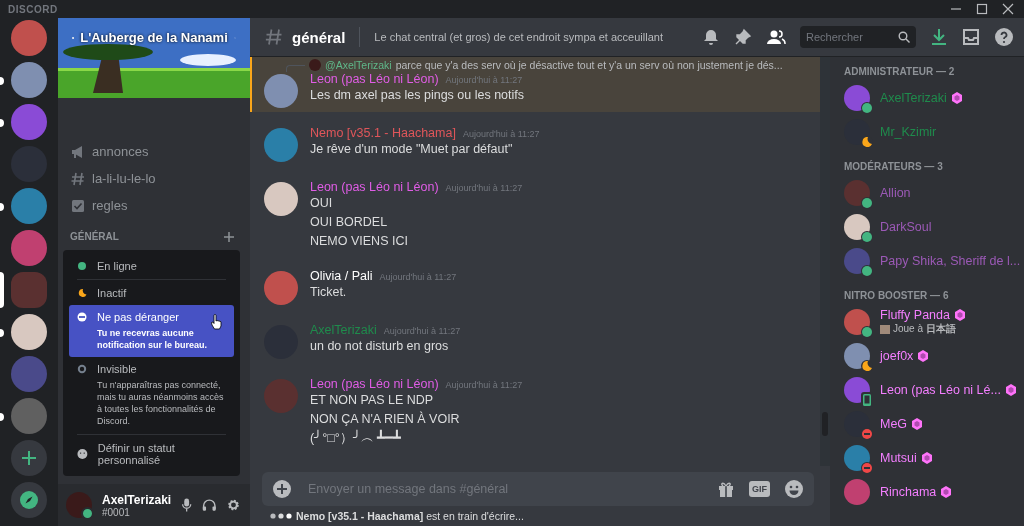 This screenshot has width=1024, height=526. What do you see at coordinates (519, 37) in the screenshot?
I see `channel-topic: Le chat central (et gros) de cet endroit sympa et acceuillant` at bounding box center [519, 37].